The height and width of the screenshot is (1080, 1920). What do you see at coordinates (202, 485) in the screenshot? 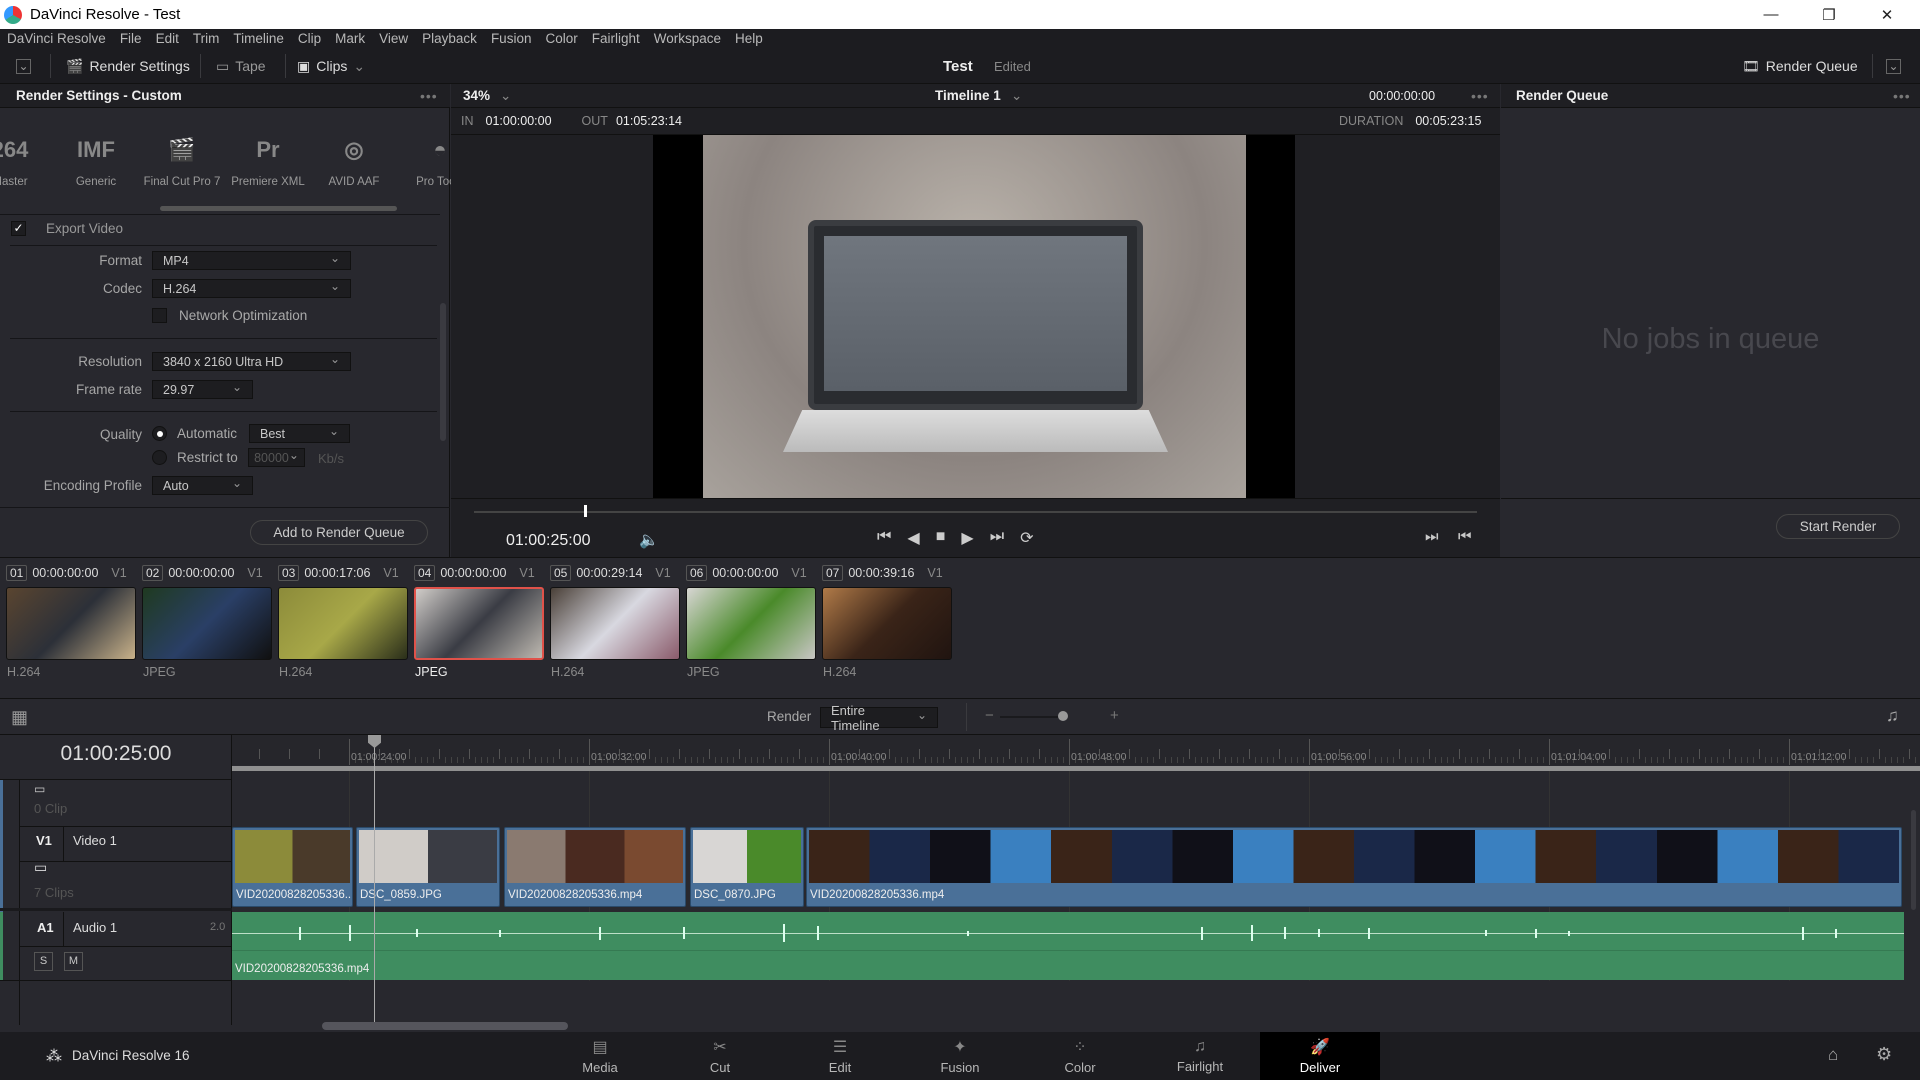
I see `encoding-profile-dropdown: Auto` at bounding box center [202, 485].